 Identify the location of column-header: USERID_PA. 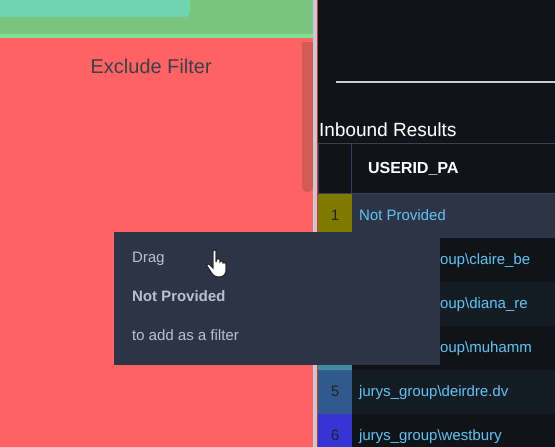
(405, 168).